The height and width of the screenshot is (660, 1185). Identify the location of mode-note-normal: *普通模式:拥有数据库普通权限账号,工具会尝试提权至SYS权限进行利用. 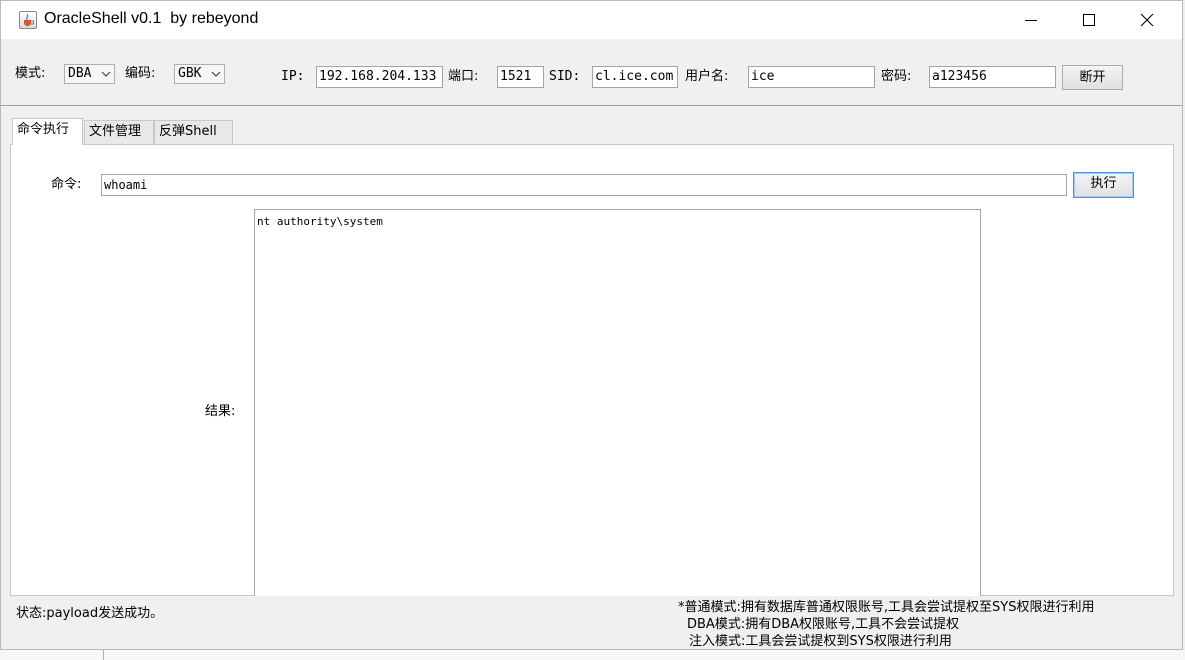
(886, 607).